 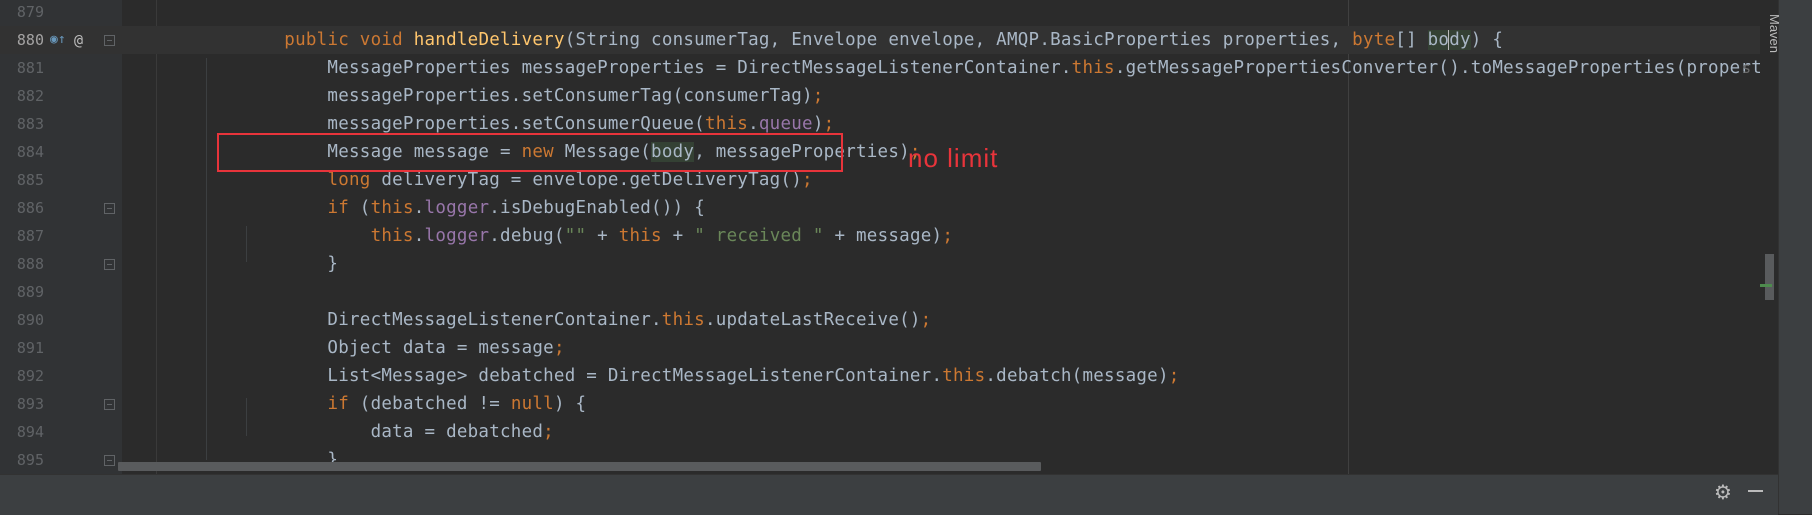 What do you see at coordinates (1460, 40) in the screenshot?
I see `code-token: dy` at bounding box center [1460, 40].